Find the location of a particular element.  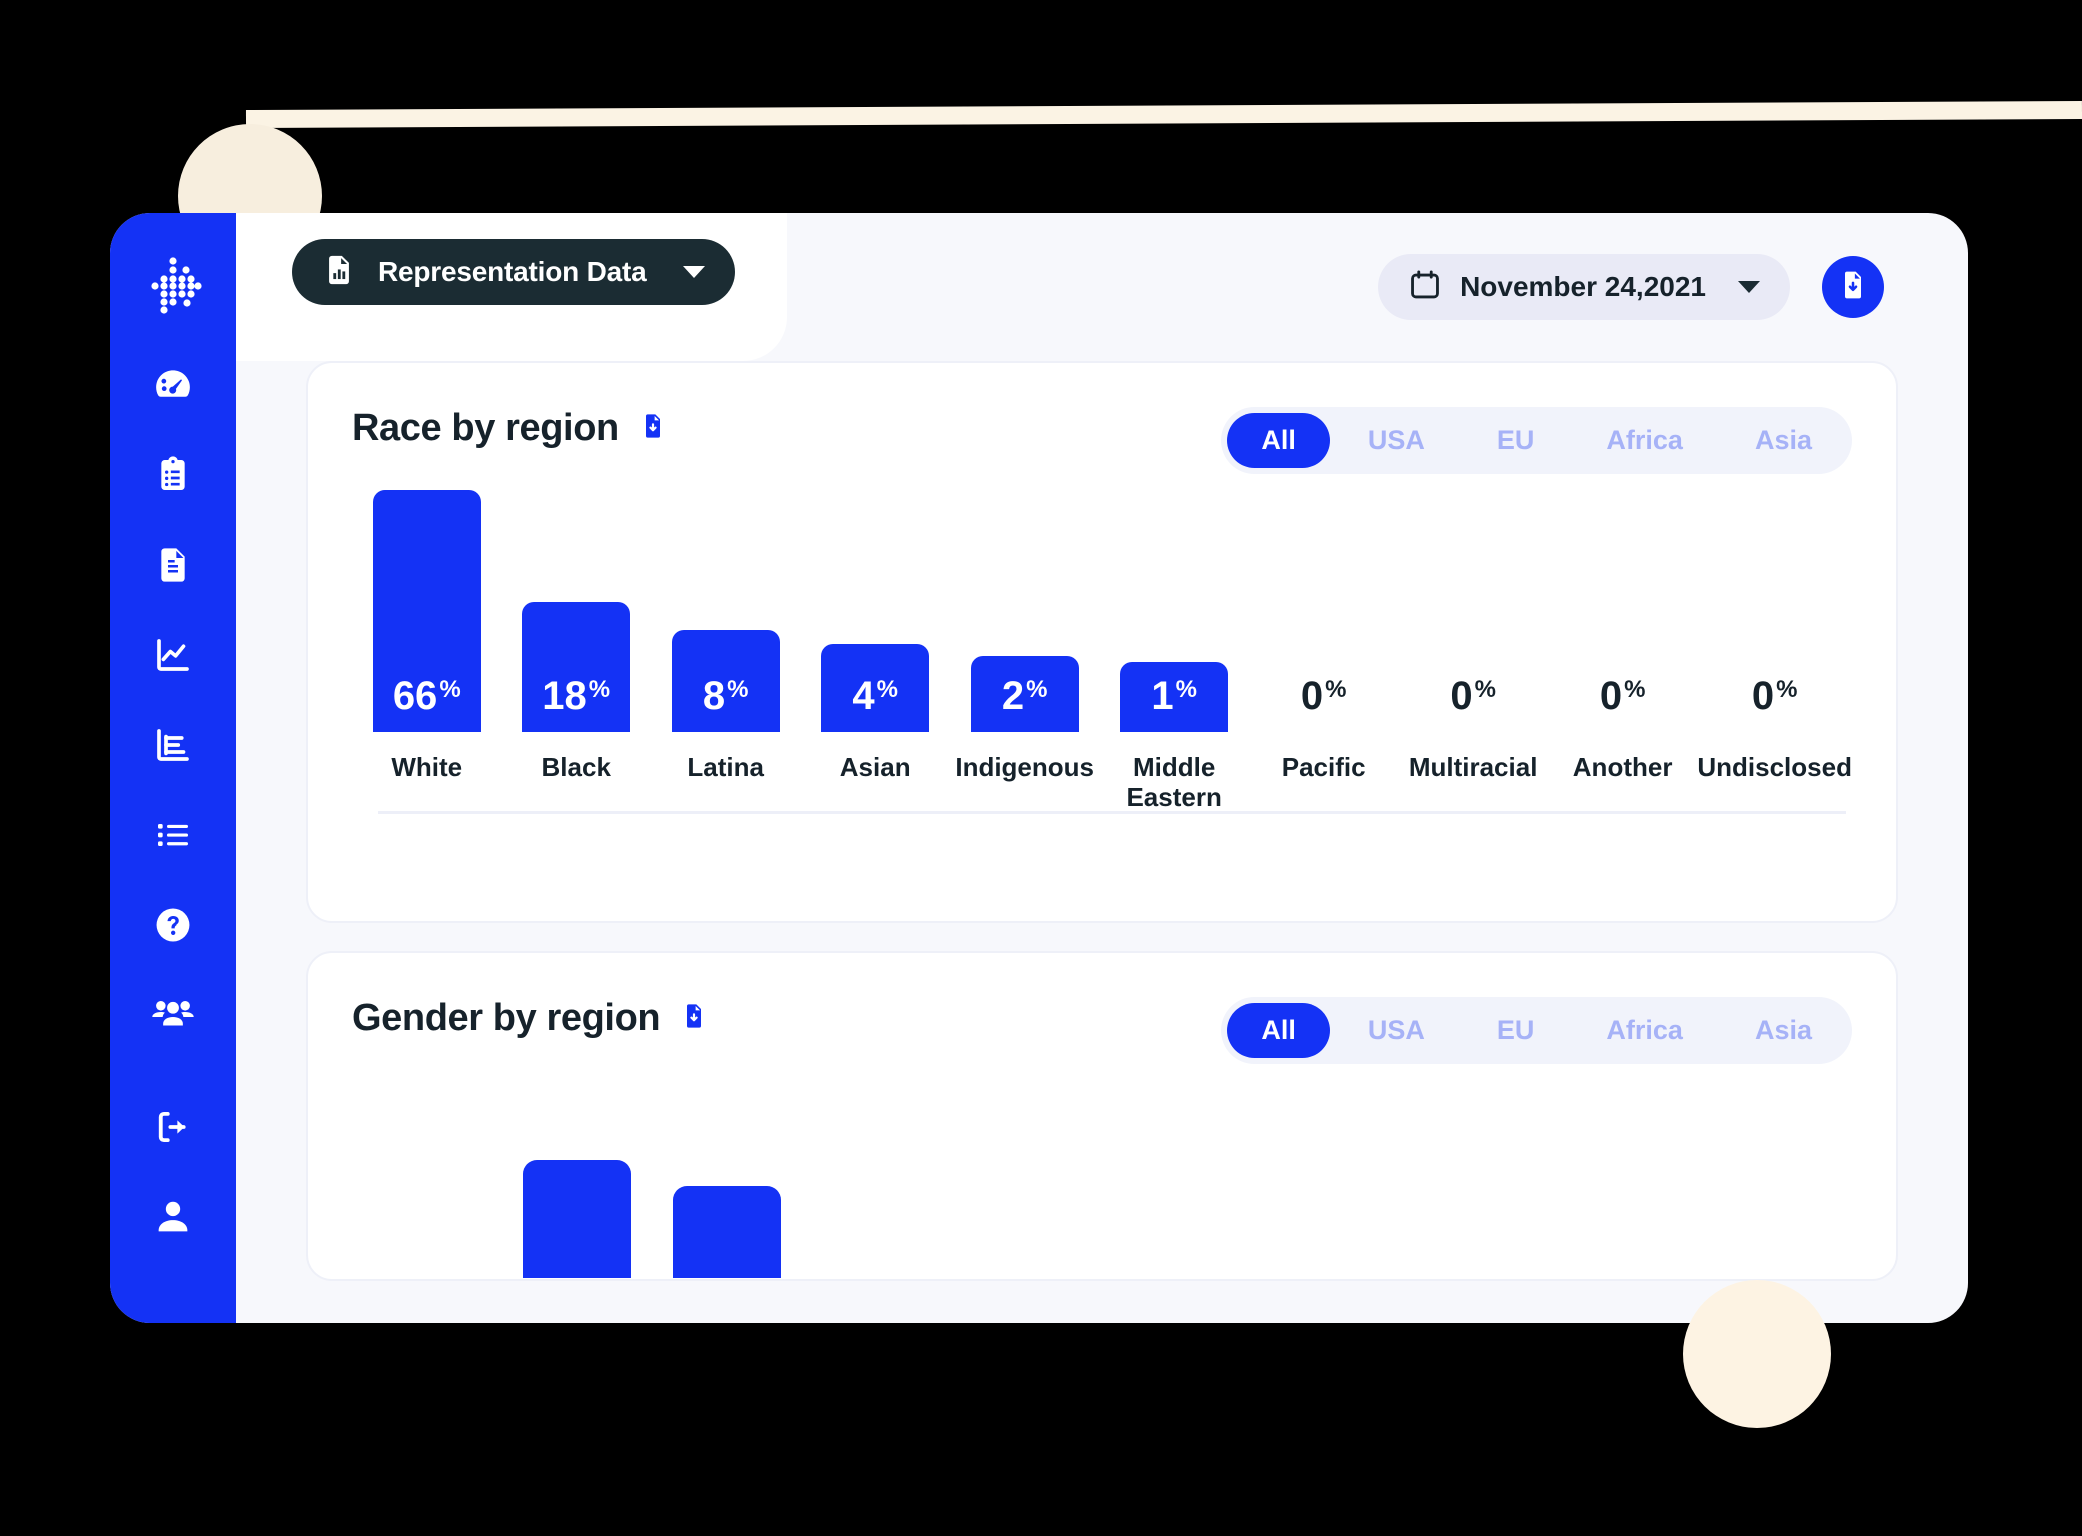

dataset-label: Representation Data is located at coordinates (512, 271).